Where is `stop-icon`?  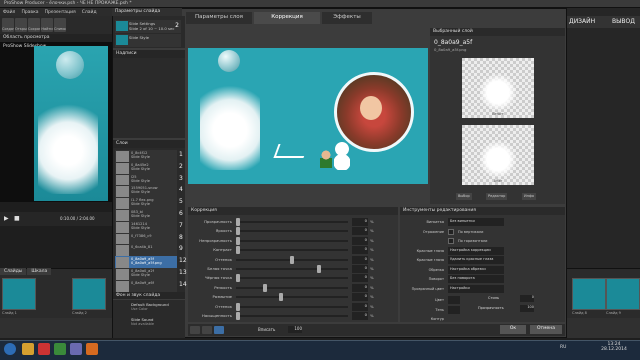 stop-icon is located at coordinates (219, 330).